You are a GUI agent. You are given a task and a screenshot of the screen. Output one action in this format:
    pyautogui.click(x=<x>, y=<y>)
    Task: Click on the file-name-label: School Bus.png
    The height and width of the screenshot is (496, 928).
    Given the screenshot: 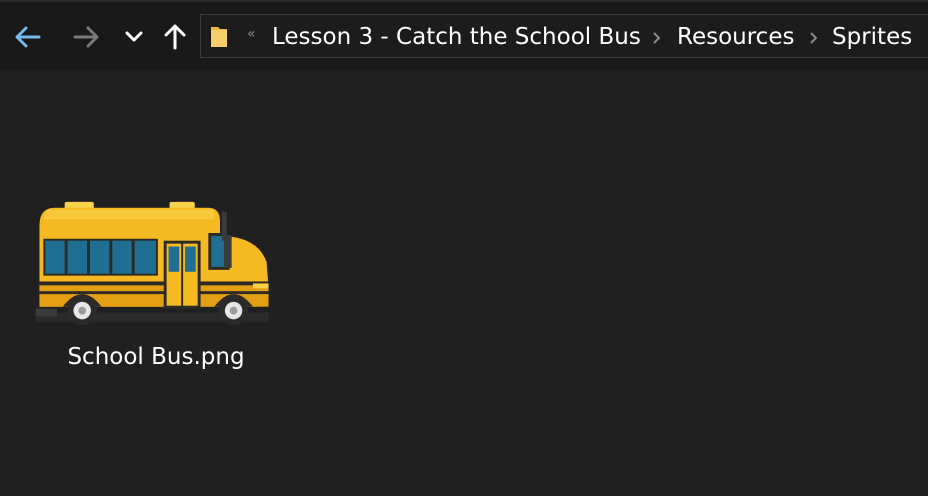 What is the action you would take?
    pyautogui.click(x=156, y=357)
    